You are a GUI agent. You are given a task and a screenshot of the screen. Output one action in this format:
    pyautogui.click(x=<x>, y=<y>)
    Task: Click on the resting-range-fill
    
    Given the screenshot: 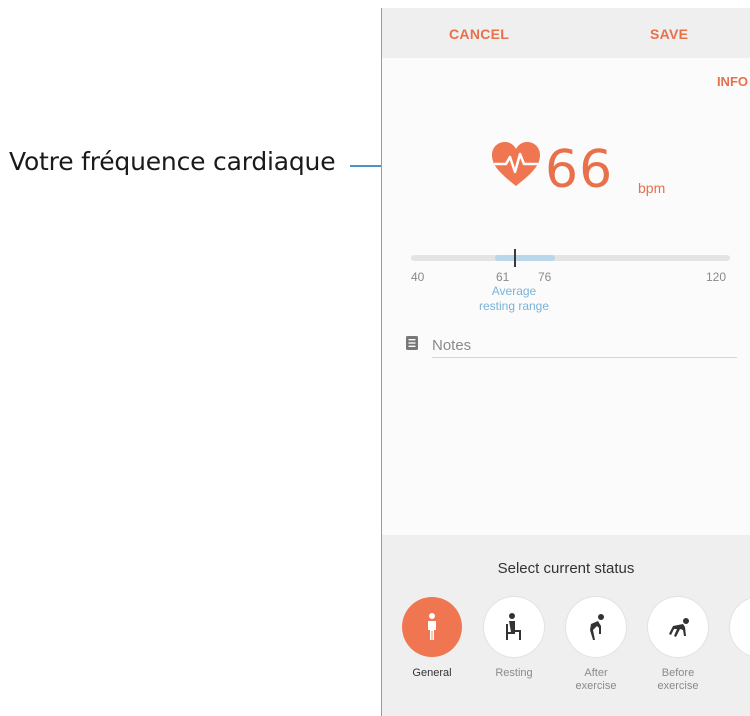 What is the action you would take?
    pyautogui.click(x=524, y=258)
    